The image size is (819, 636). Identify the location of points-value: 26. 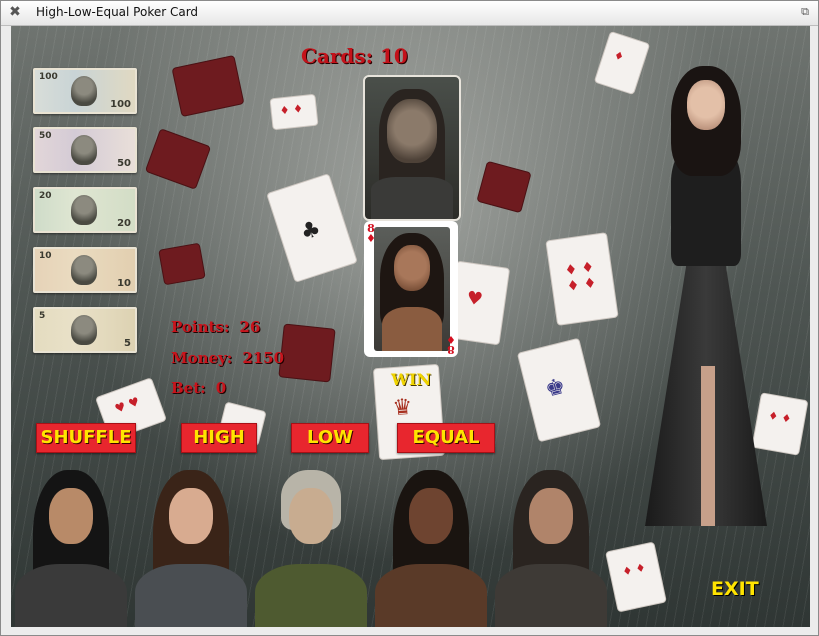
(250, 327).